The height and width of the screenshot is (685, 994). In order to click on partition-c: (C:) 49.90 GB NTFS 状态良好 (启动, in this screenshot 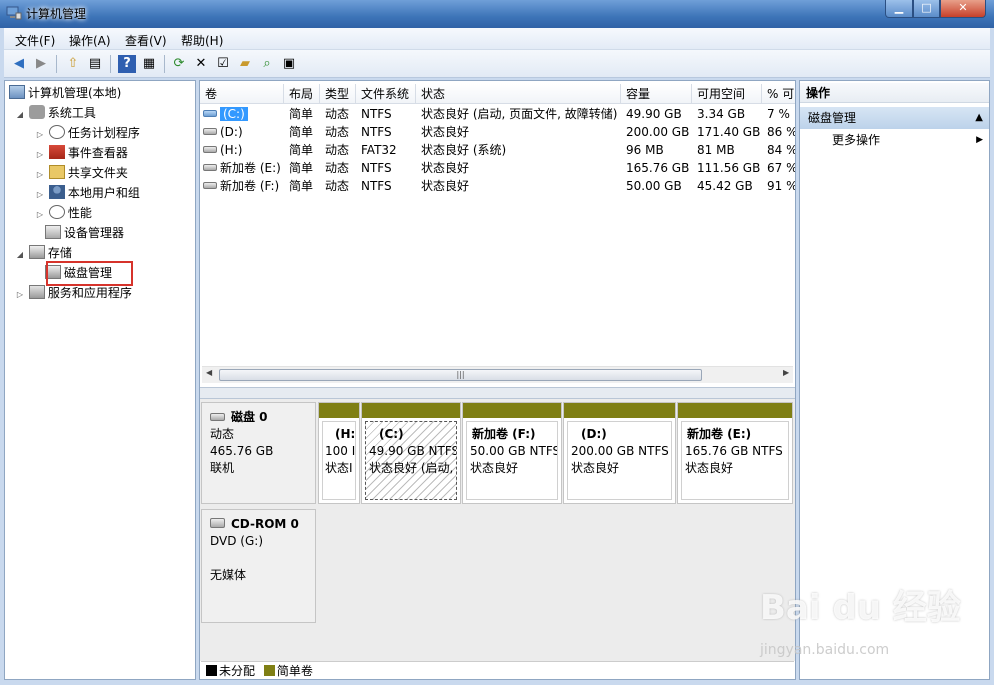, I will do `click(411, 453)`.